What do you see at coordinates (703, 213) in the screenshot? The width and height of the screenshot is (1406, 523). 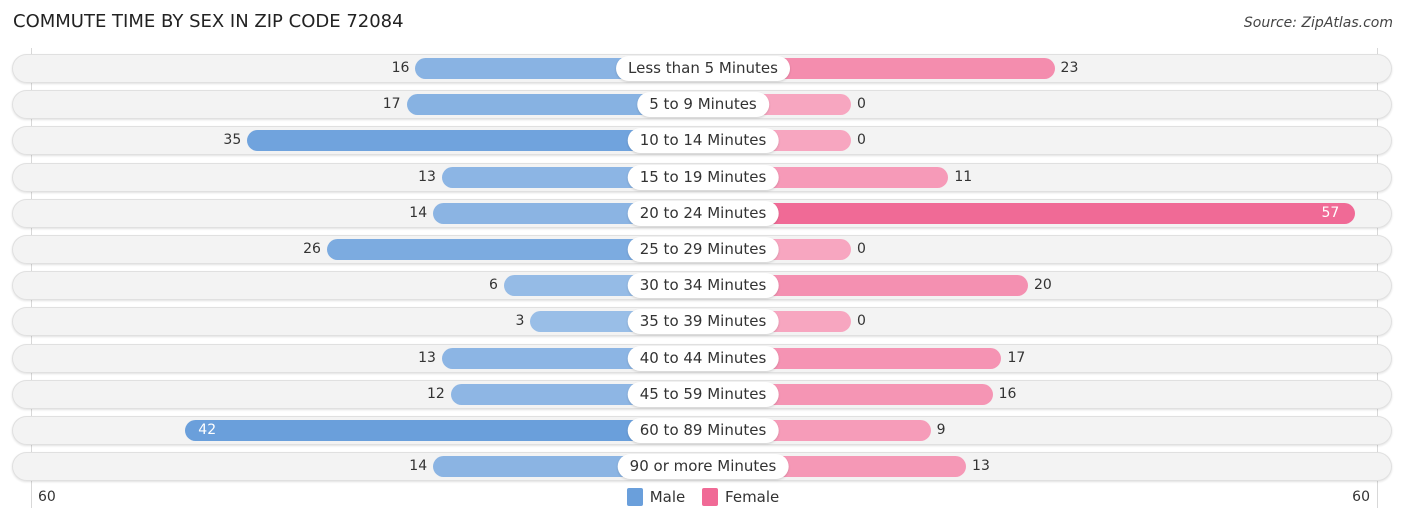 I see `category-label: 20 to 24 Minutes` at bounding box center [703, 213].